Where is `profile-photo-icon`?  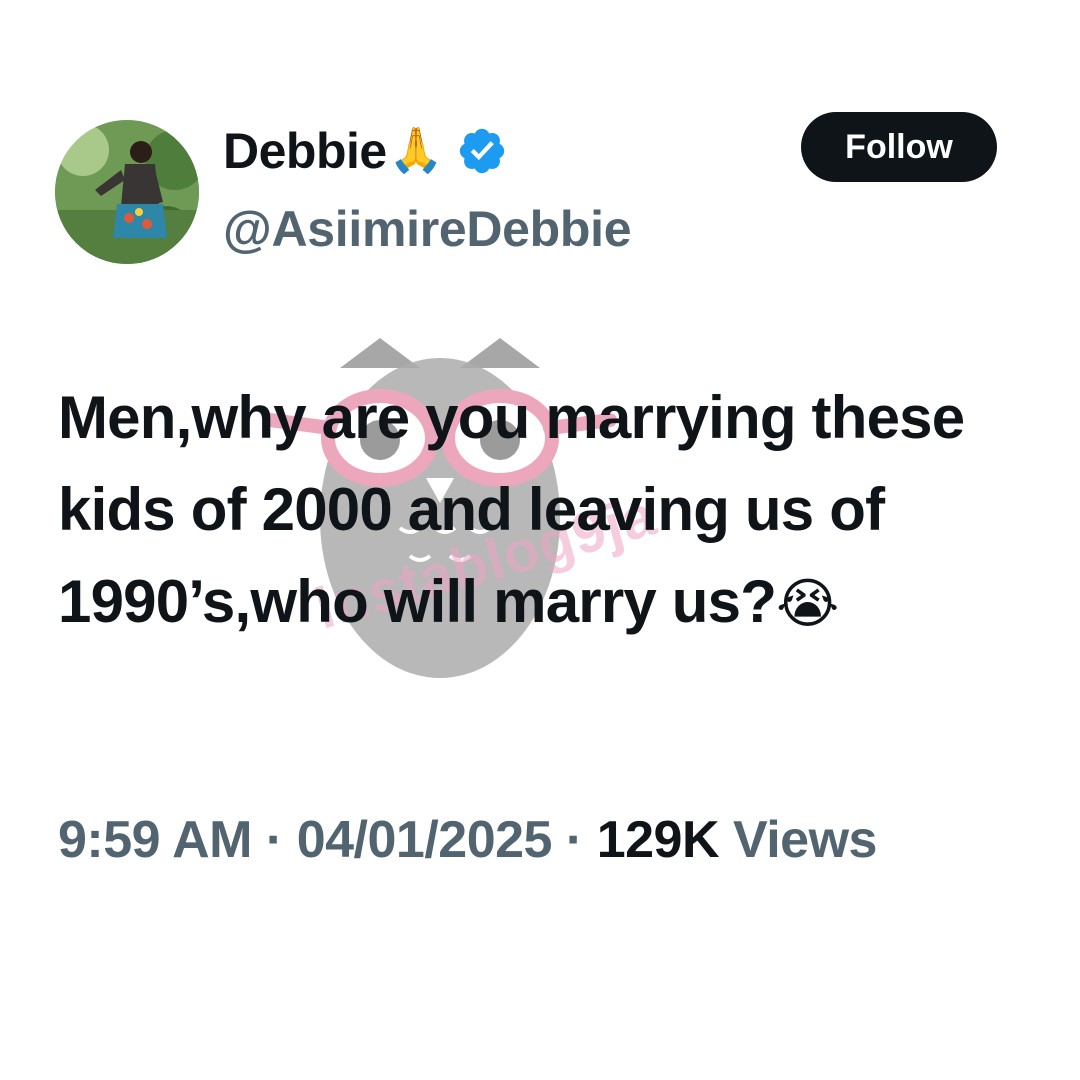
profile-photo-icon is located at coordinates (127, 192).